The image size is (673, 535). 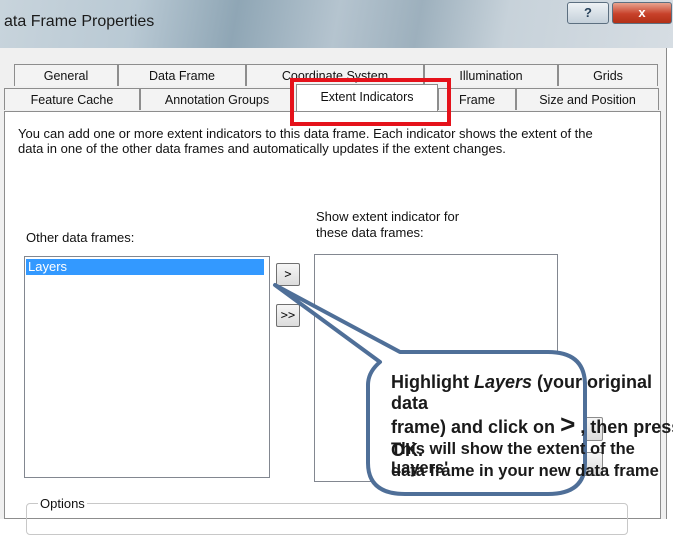 I want to click on callout-line-1: Highlight Layers (your original data, so click(x=522, y=392).